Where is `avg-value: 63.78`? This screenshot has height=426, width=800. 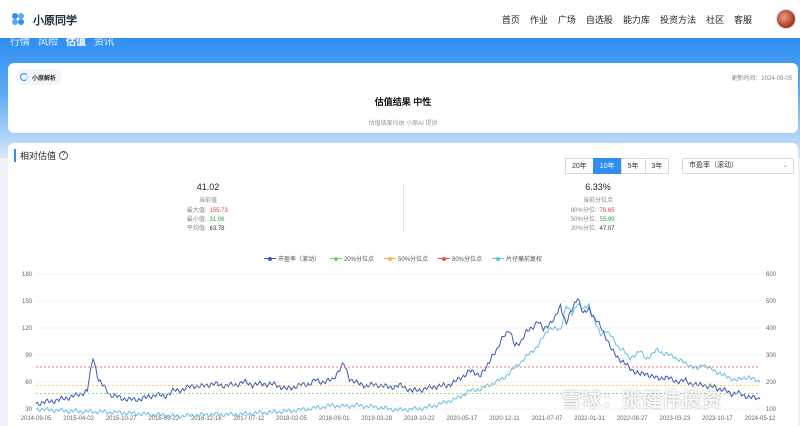 avg-value: 63.78 is located at coordinates (217, 229).